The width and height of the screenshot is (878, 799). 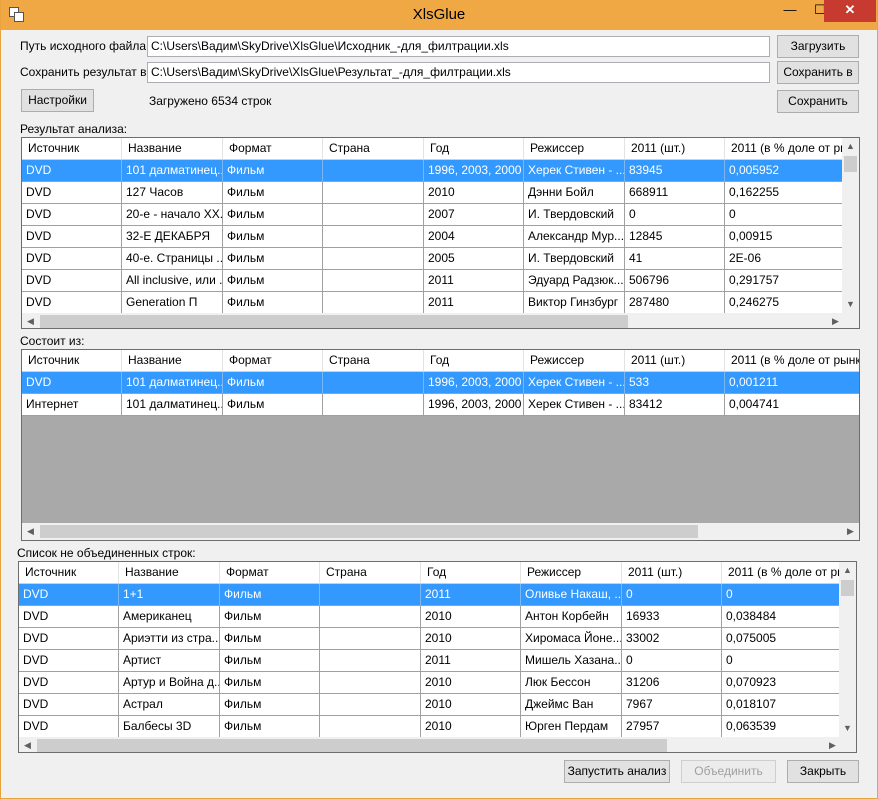 What do you see at coordinates (847, 649) in the screenshot?
I see `unmerged-vertical-scrollbar: ▲ ▼` at bounding box center [847, 649].